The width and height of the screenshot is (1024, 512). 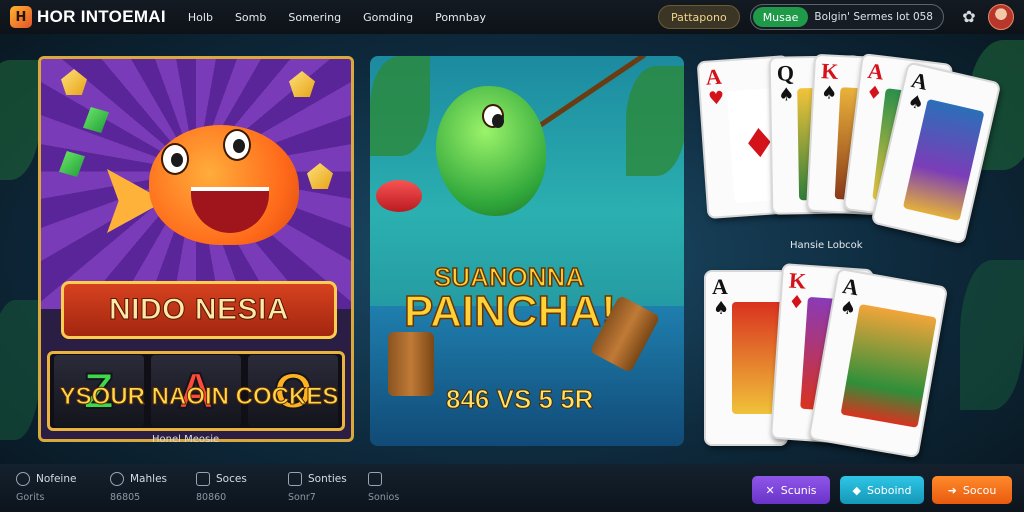 What do you see at coordinates (199, 397) in the screenshot?
I see `slot-caption: YSOUR NAOIN COCKES` at bounding box center [199, 397].